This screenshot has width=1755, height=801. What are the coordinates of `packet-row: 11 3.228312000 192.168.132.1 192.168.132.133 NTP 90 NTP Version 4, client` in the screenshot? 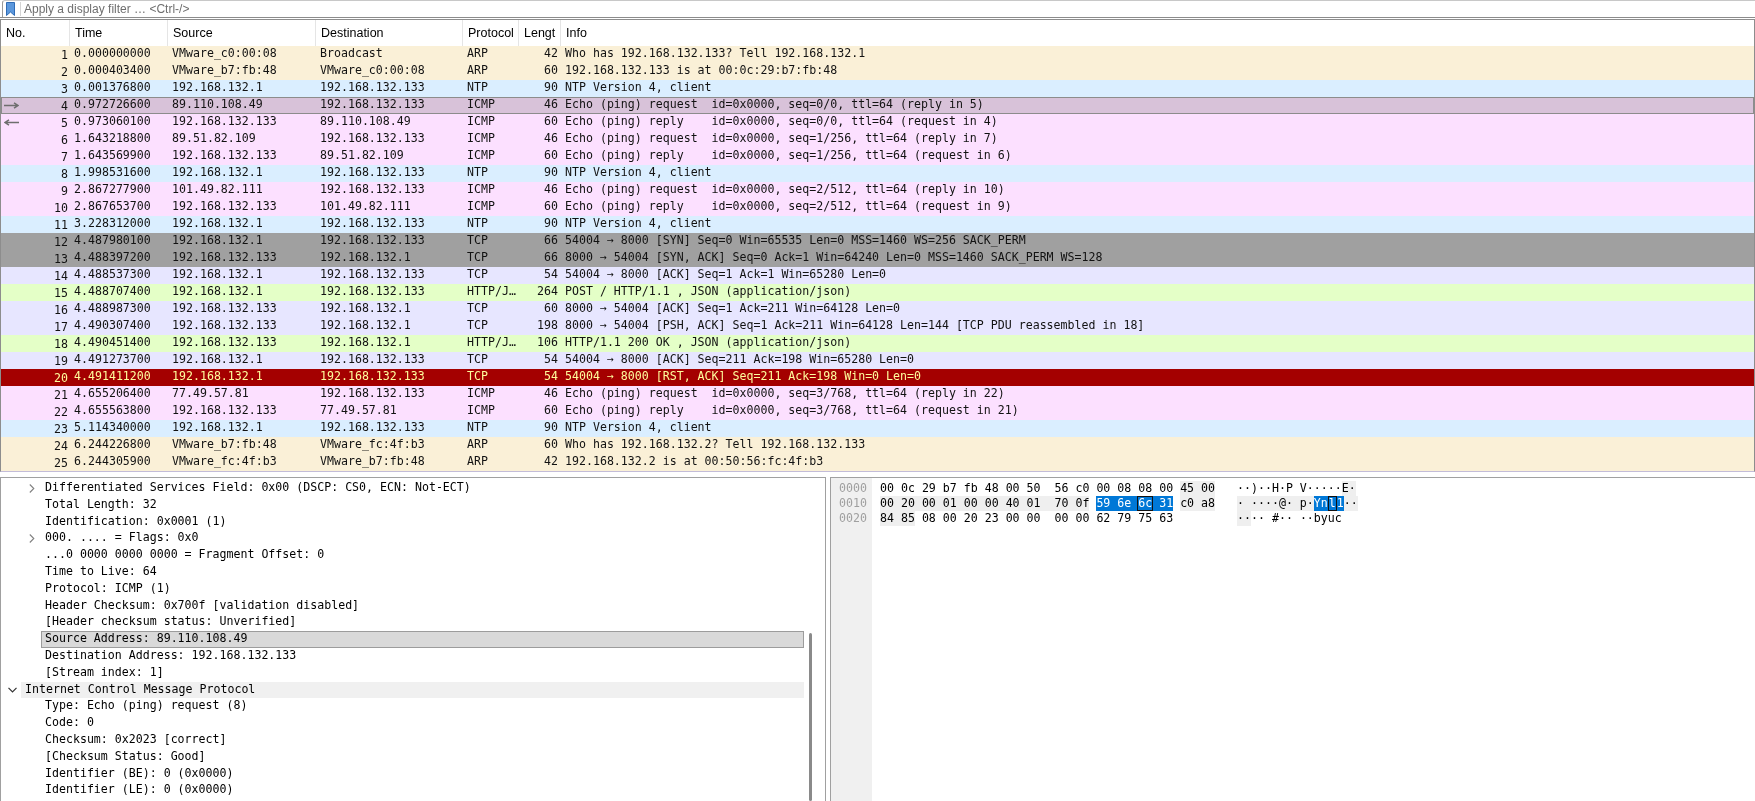 It's located at (877, 224).